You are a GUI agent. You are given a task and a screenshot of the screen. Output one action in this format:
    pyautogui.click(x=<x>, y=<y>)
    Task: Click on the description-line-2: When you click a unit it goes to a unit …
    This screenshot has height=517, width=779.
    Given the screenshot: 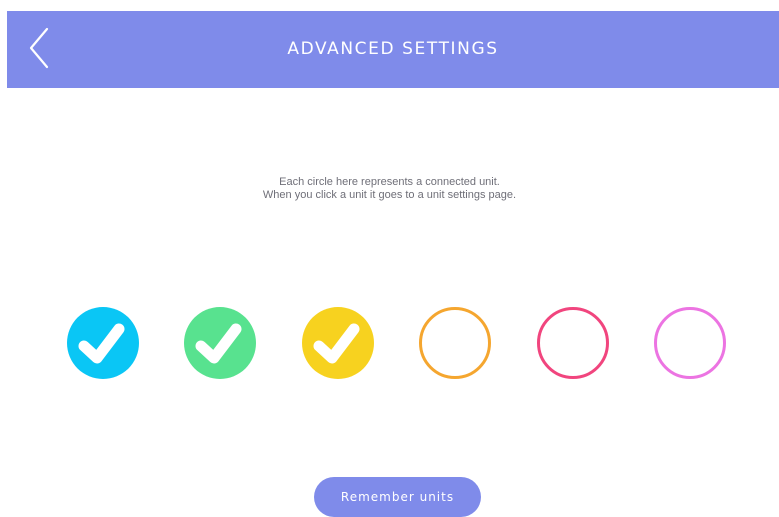 What is the action you would take?
    pyautogui.click(x=389, y=195)
    